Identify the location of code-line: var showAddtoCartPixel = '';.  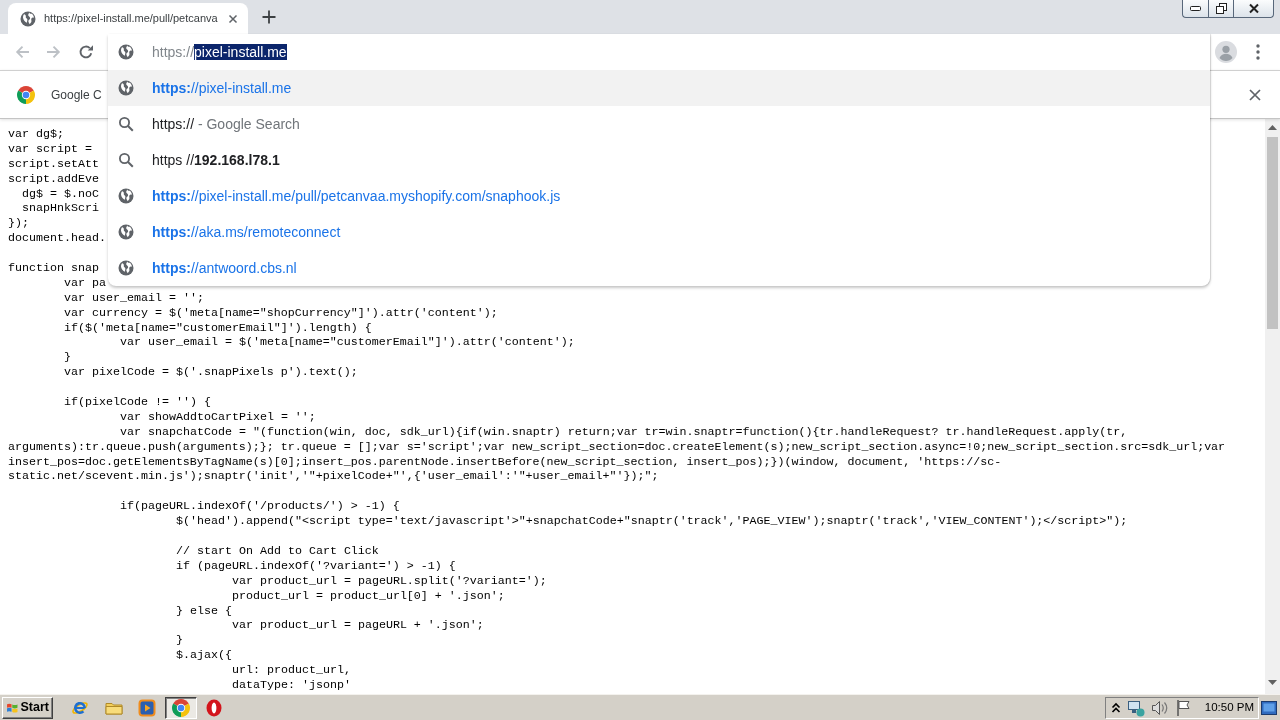
(218, 416).